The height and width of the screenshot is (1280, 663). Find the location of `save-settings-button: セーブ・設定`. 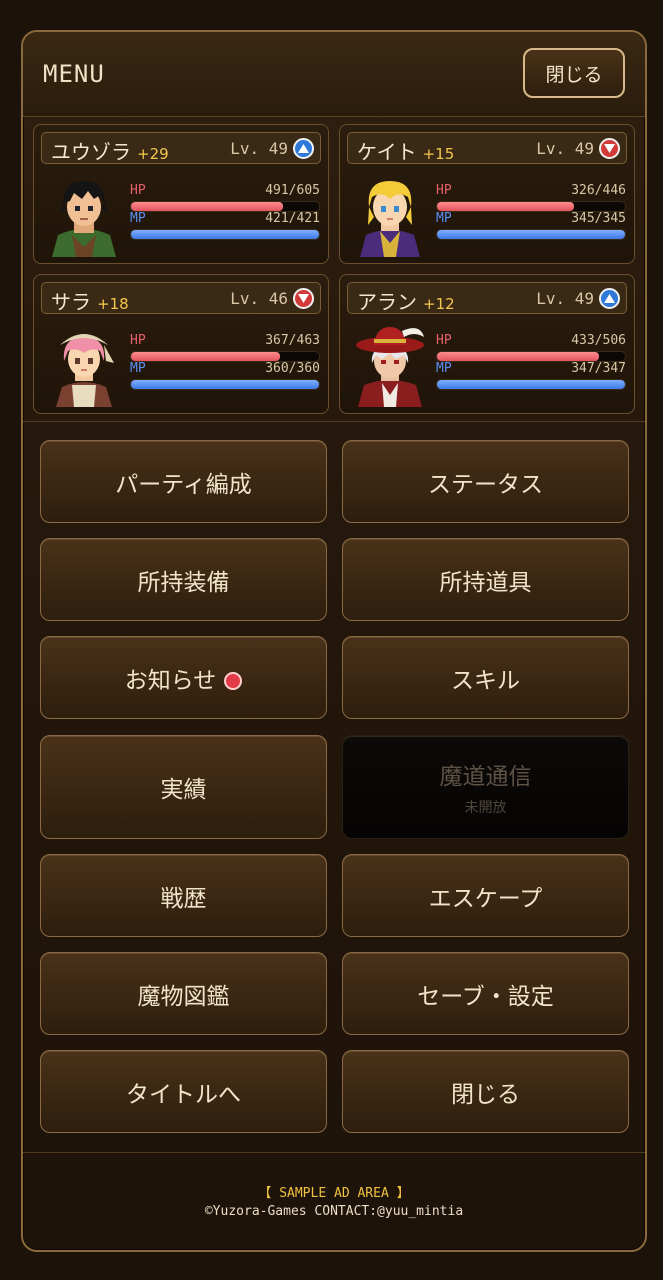

save-settings-button: セーブ・設定 is located at coordinates (485, 993).